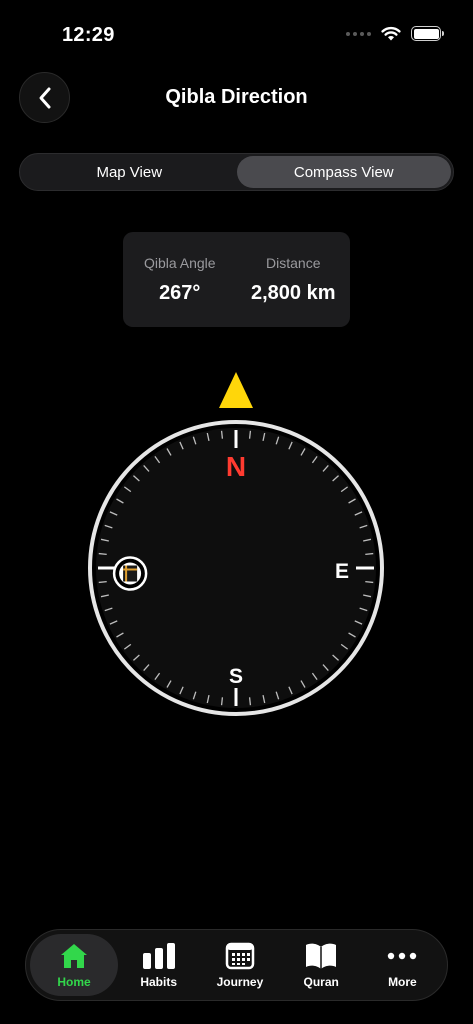 This screenshot has height=1024, width=473. Describe the element at coordinates (159, 956) in the screenshot. I see `bar-chart-icon` at that location.